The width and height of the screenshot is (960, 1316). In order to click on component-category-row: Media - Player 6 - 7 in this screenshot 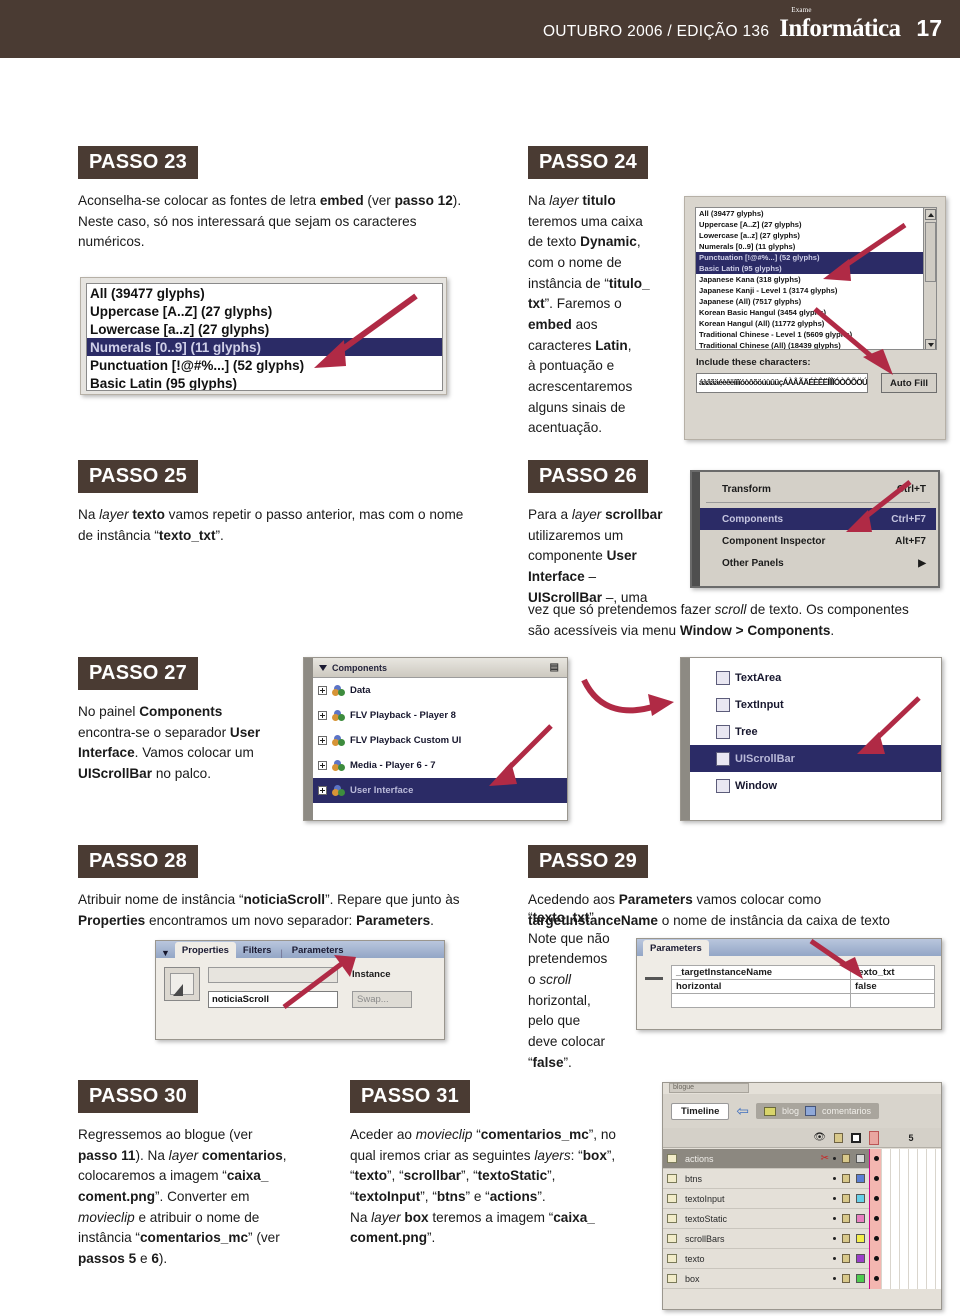, I will do `click(440, 765)`.